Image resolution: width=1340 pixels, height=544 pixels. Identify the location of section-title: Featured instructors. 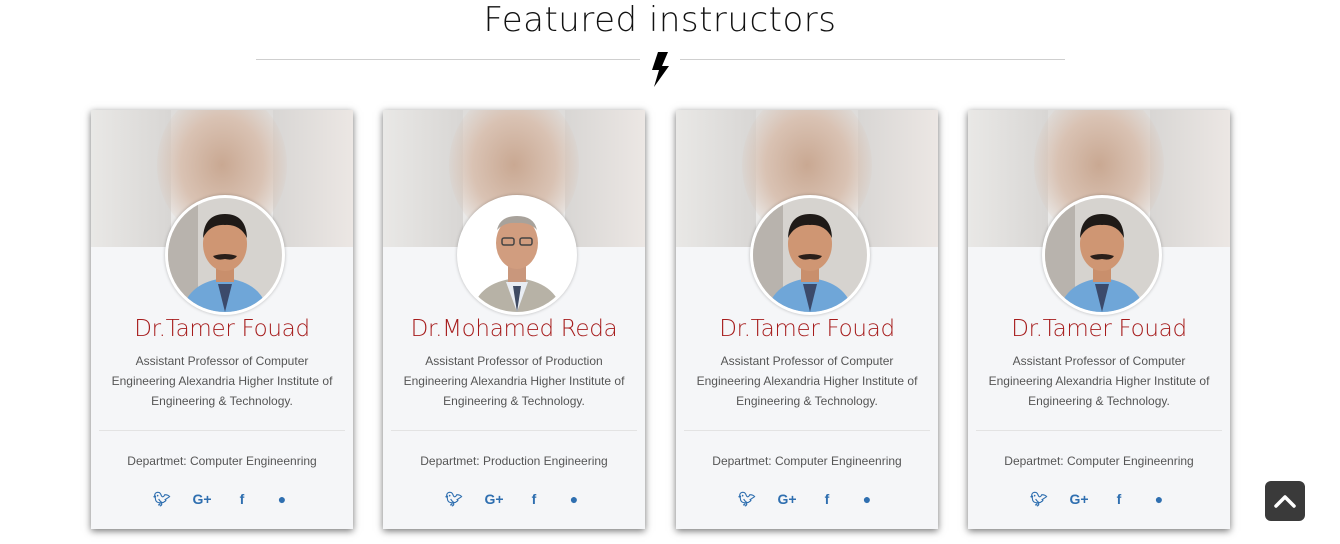
(660, 20).